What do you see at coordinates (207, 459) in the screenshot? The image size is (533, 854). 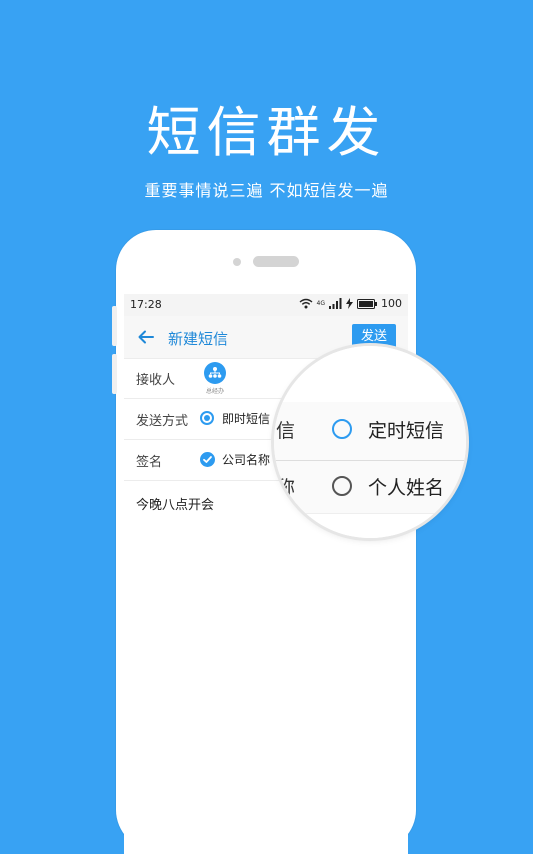 I see `checkmark-icon` at bounding box center [207, 459].